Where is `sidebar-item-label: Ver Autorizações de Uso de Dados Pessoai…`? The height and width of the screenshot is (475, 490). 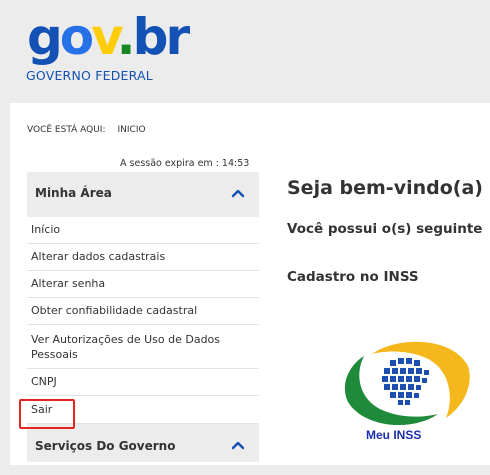 sidebar-item-label: Ver Autorizações de Uso de Dados Pessoai… is located at coordinates (126, 347).